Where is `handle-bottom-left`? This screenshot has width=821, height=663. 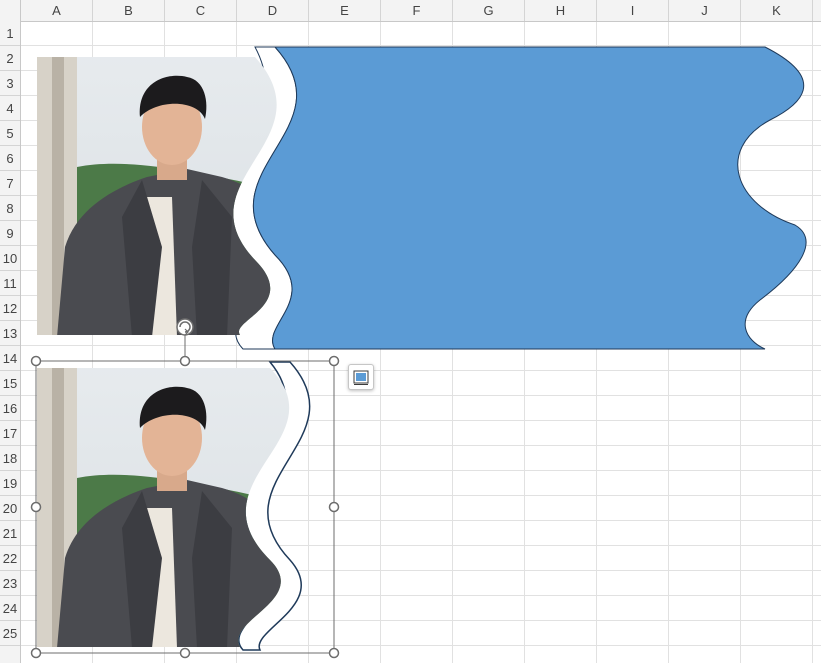 handle-bottom-left is located at coordinates (36, 653).